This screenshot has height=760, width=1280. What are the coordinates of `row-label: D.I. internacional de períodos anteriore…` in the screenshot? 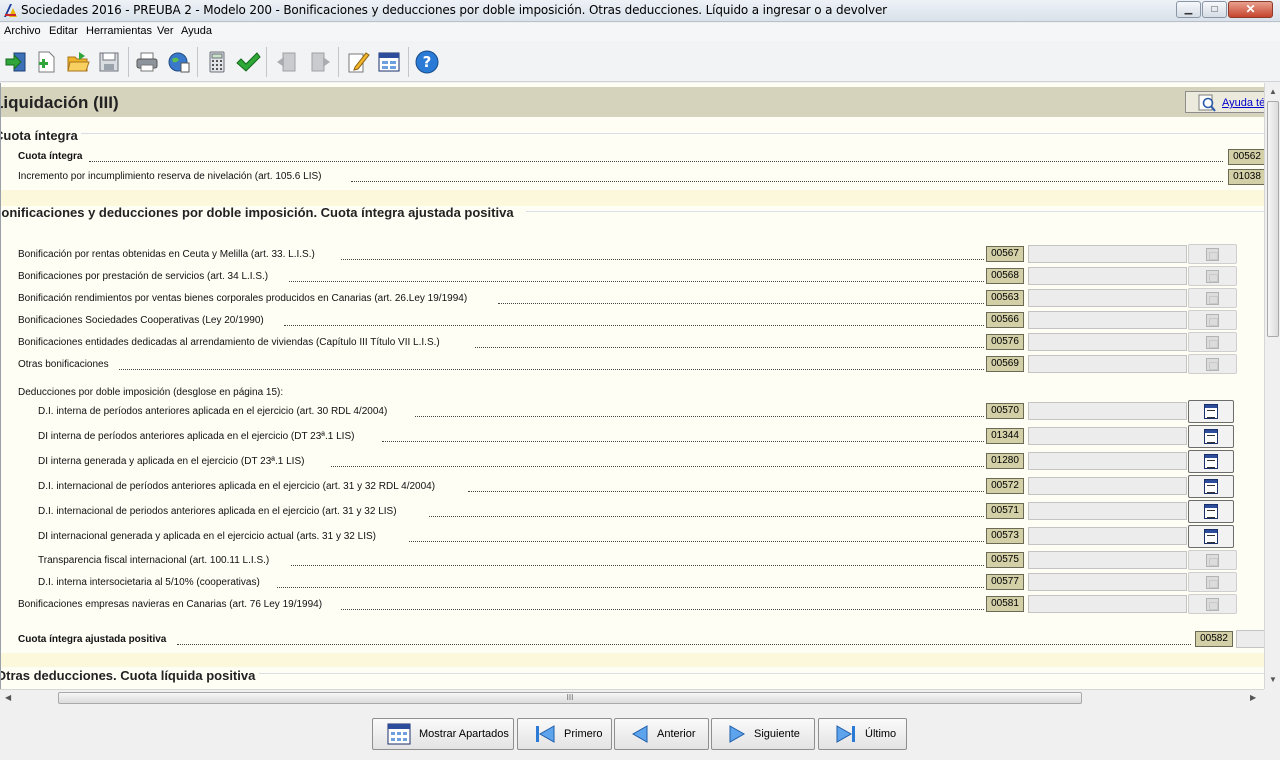 It's located at (237, 486).